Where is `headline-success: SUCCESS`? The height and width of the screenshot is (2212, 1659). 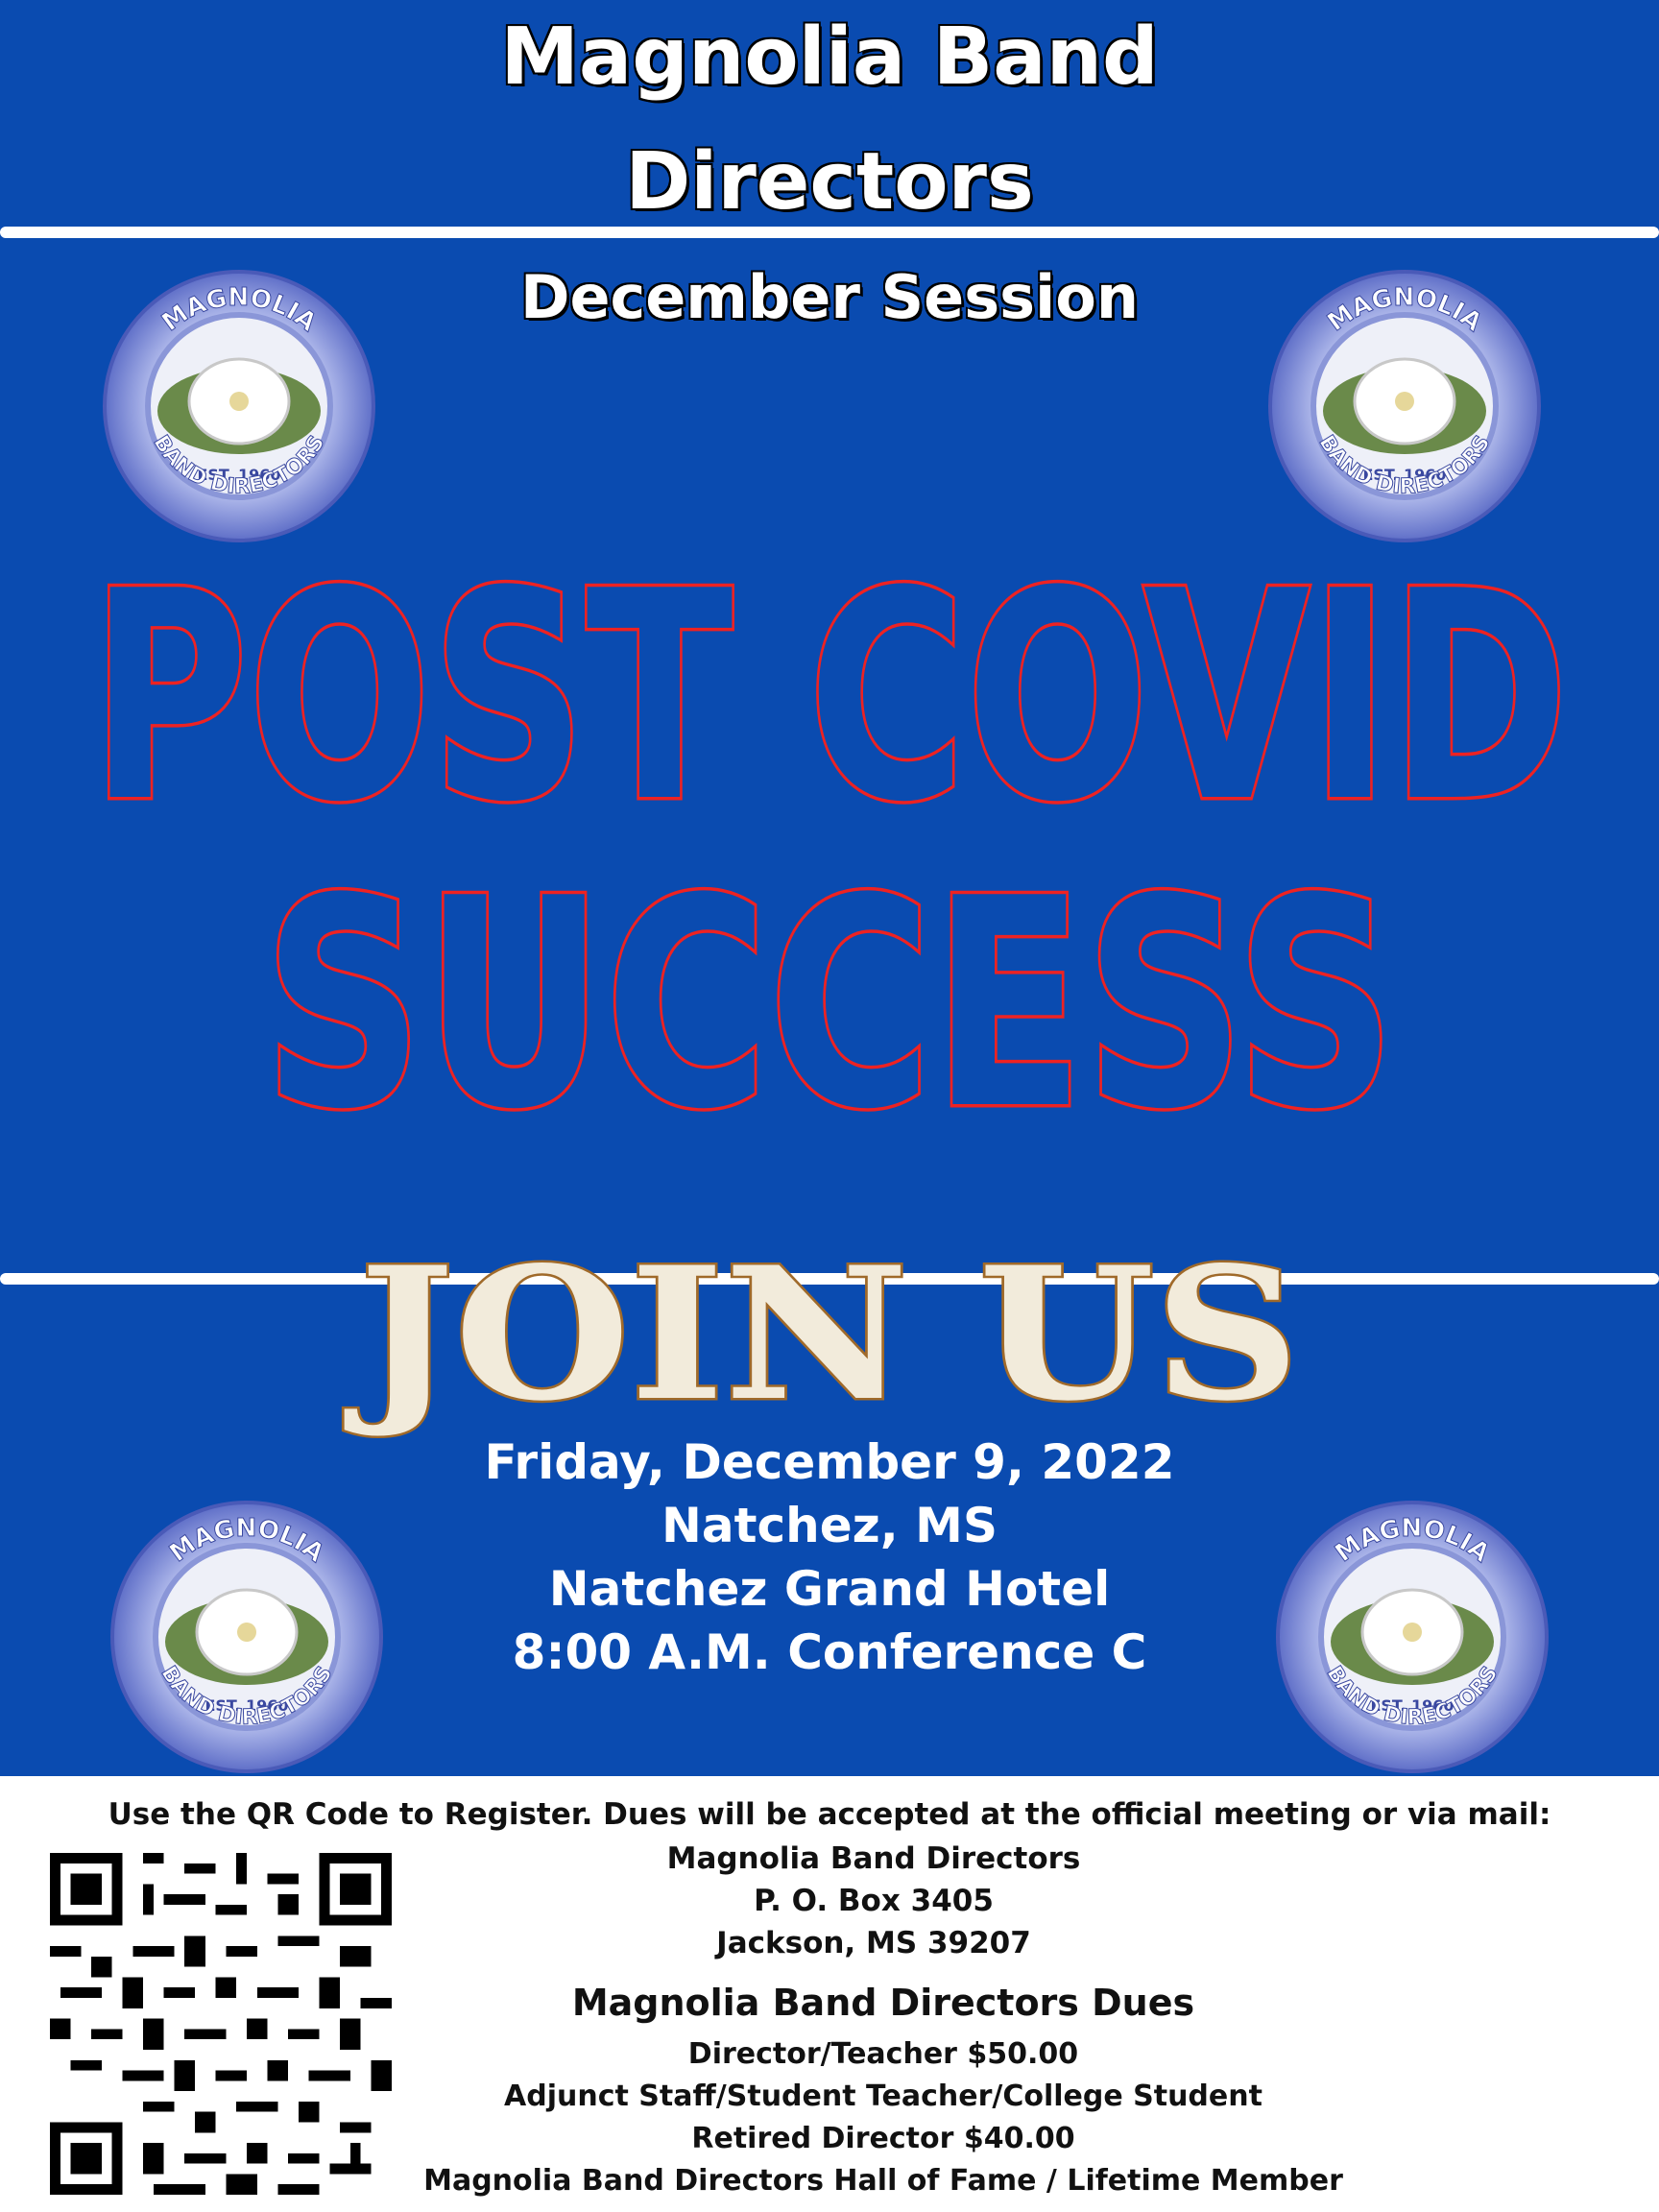
headline-success: SUCCESS is located at coordinates (830, 999).